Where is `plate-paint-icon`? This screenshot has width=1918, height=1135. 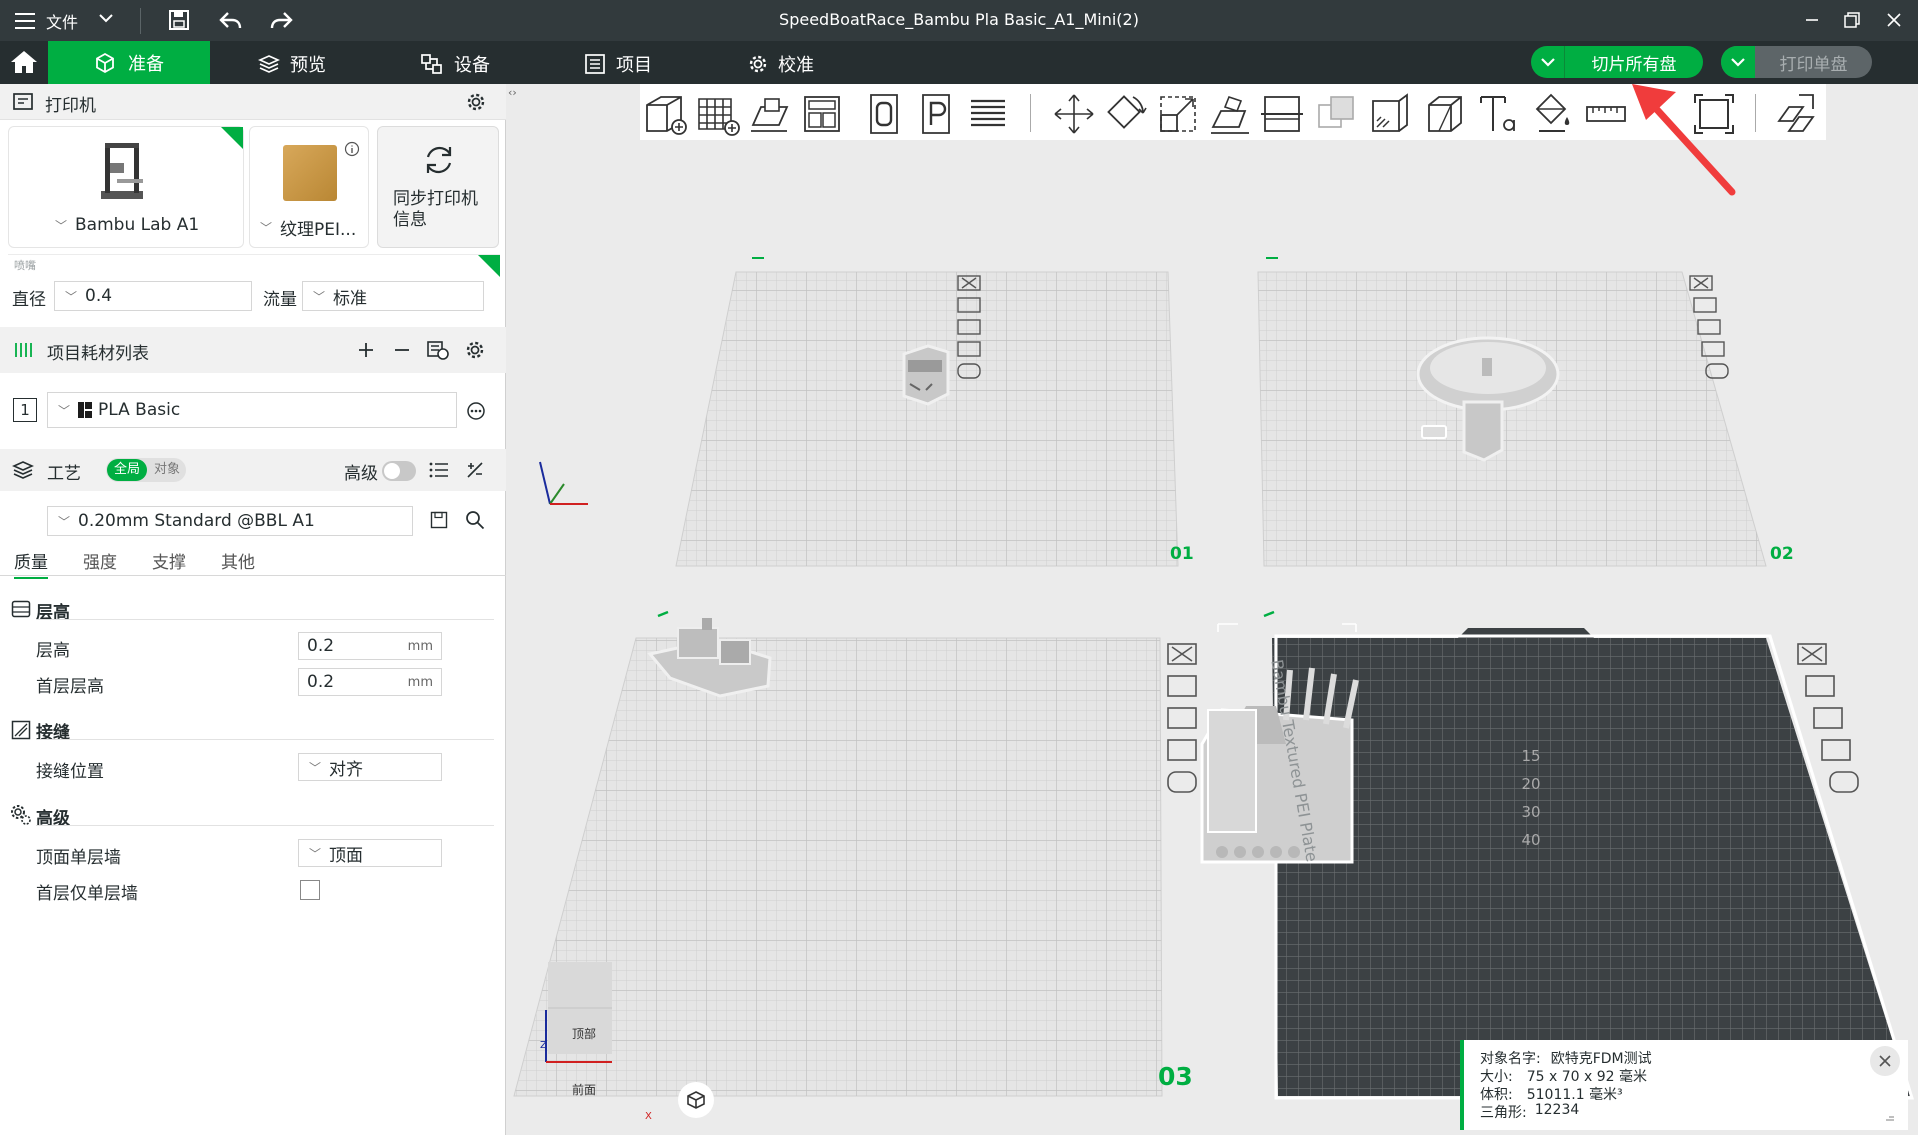
plate-paint-icon is located at coordinates (936, 114).